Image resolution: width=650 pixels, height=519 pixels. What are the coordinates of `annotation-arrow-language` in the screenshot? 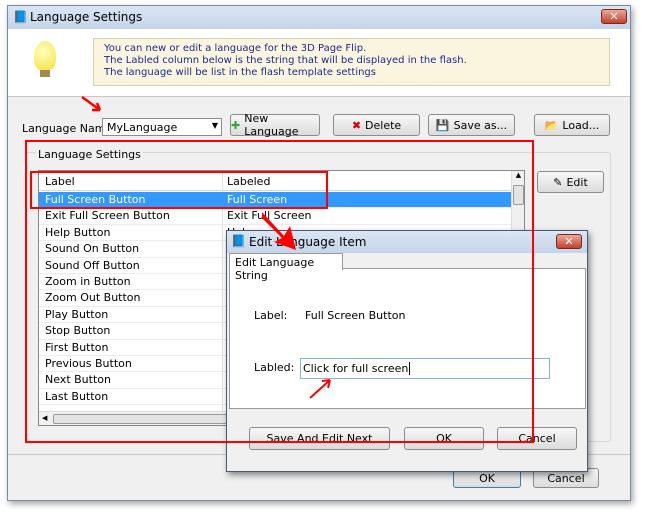 It's located at (91, 103).